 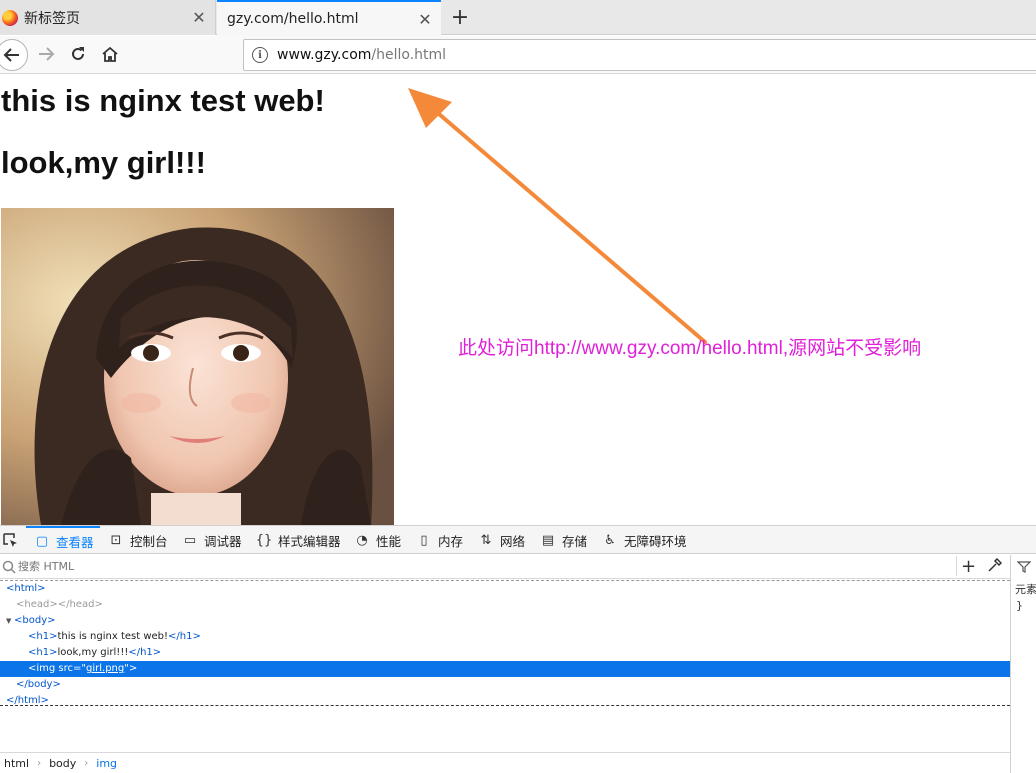 What do you see at coordinates (57, 668) in the screenshot?
I see `tag-img-open: <img src="` at bounding box center [57, 668].